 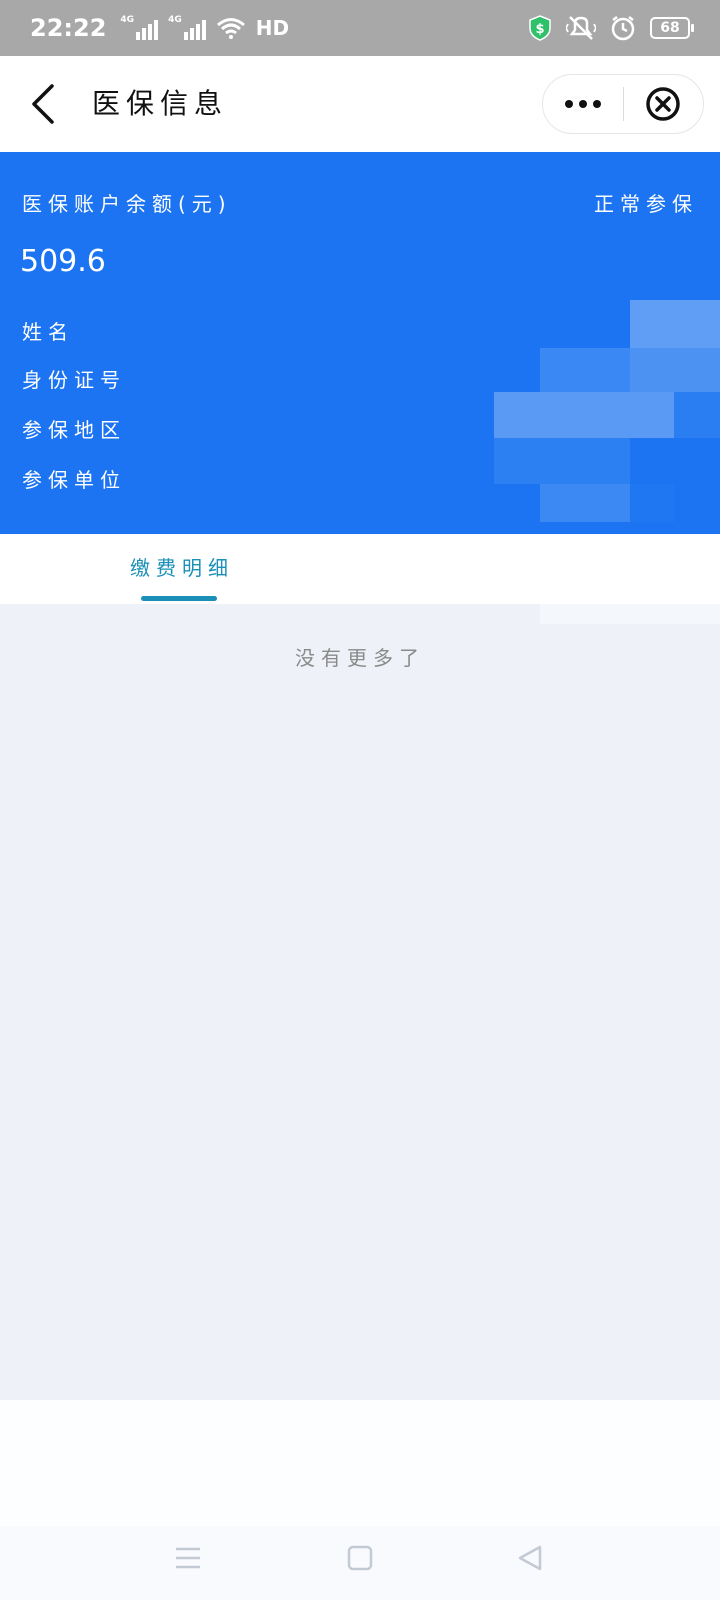 I want to click on cellular-signal-1: 4G, so click(x=139, y=27).